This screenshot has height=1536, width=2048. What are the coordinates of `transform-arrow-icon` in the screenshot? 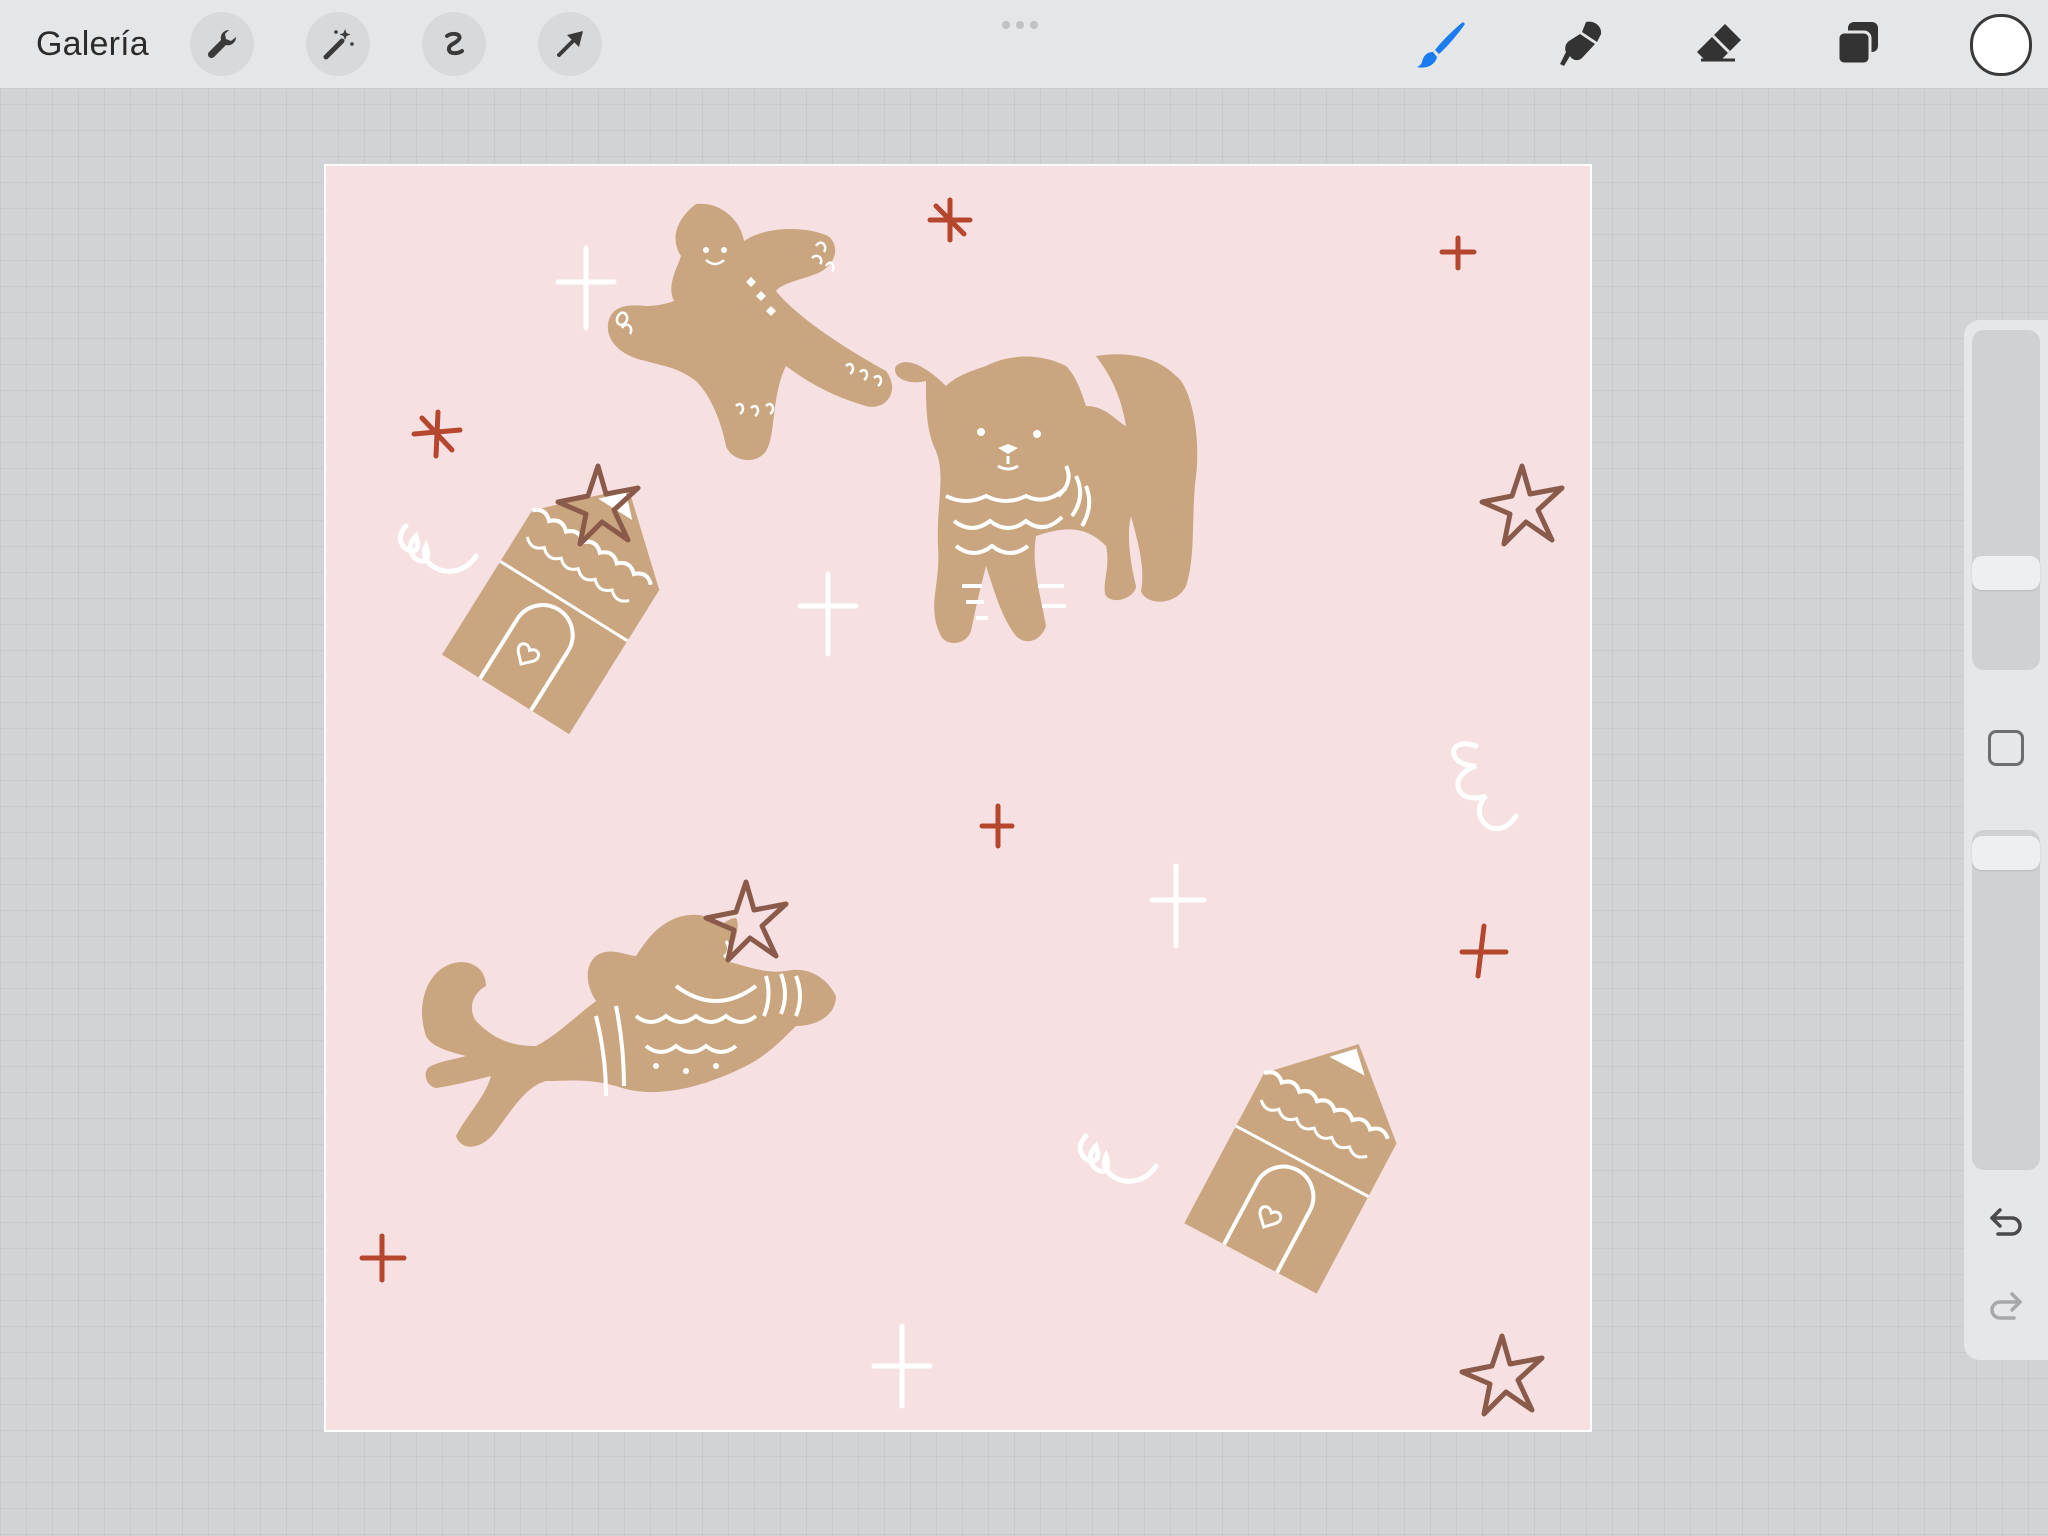 It's located at (570, 44).